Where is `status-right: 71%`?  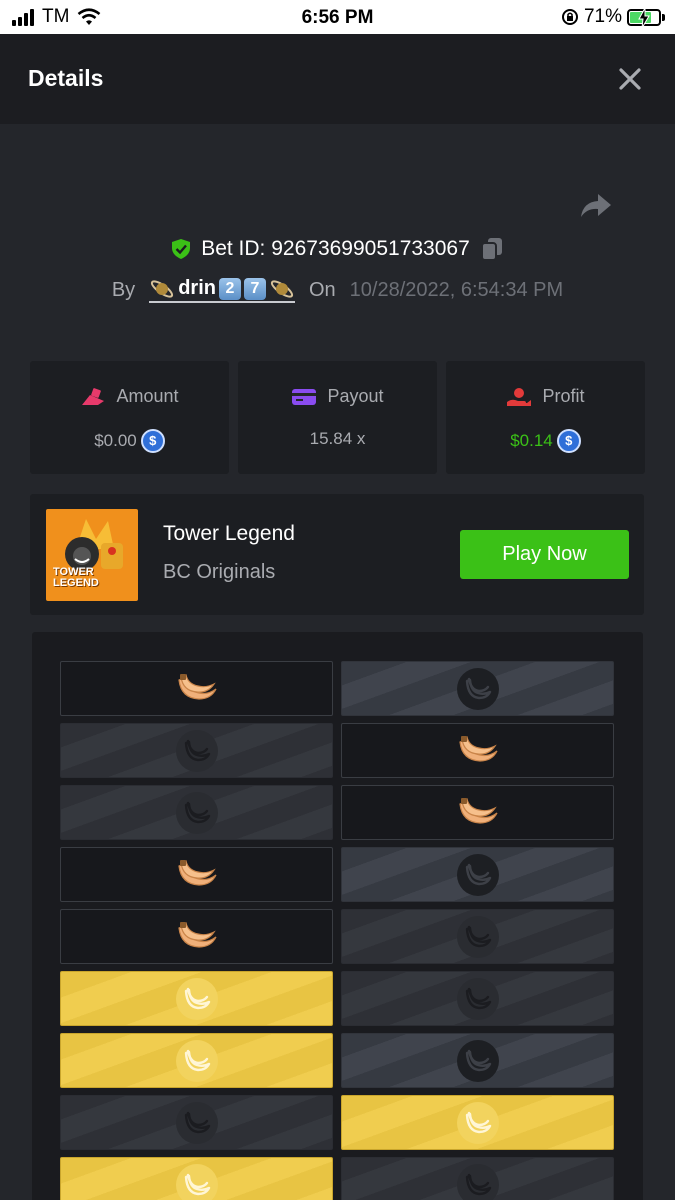
status-right: 71% is located at coordinates (613, 17).